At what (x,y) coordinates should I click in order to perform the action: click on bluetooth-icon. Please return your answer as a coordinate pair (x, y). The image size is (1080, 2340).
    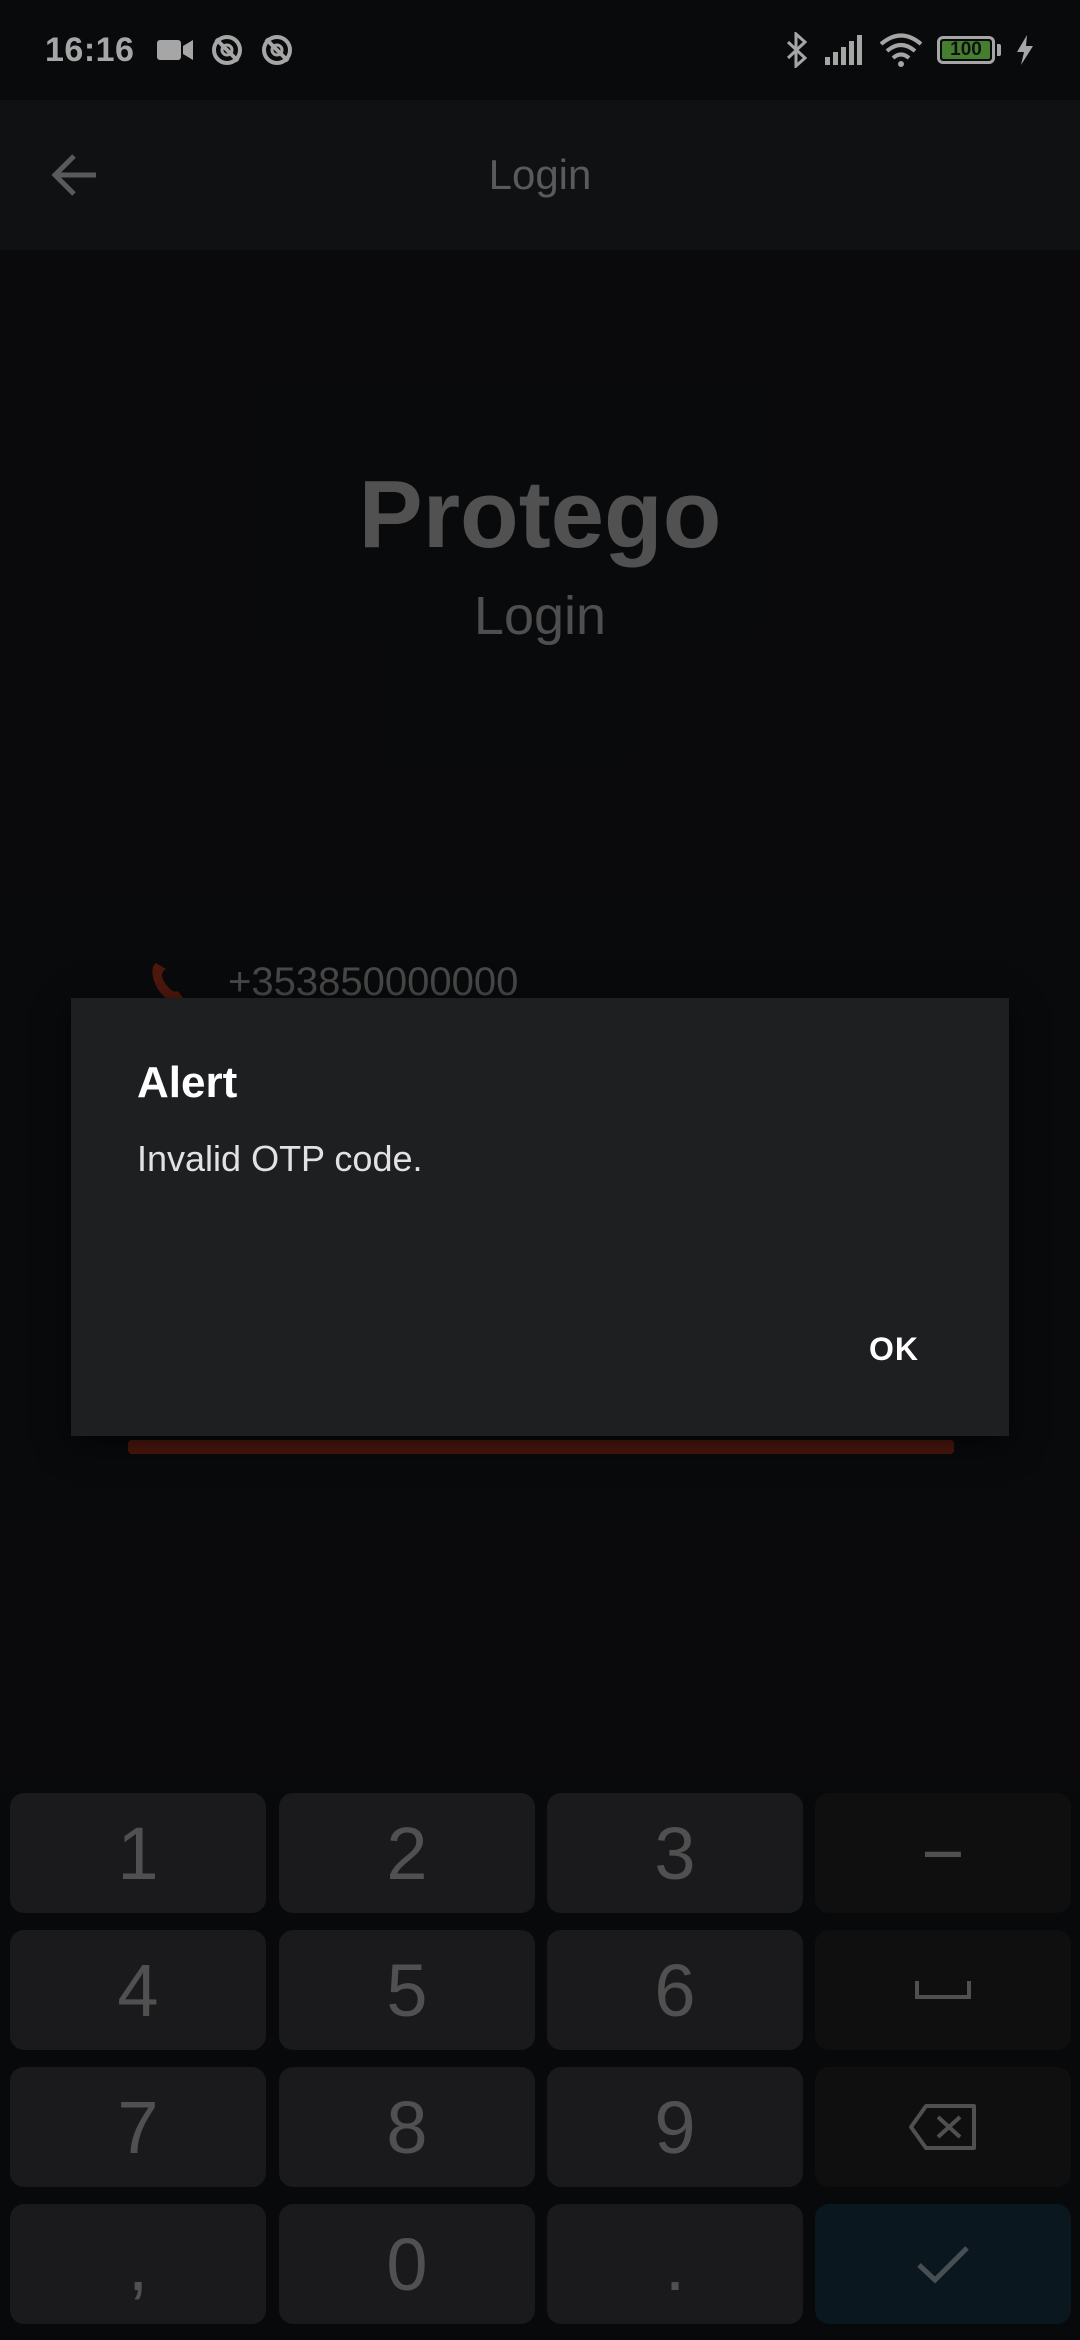
    Looking at the image, I should click on (797, 50).